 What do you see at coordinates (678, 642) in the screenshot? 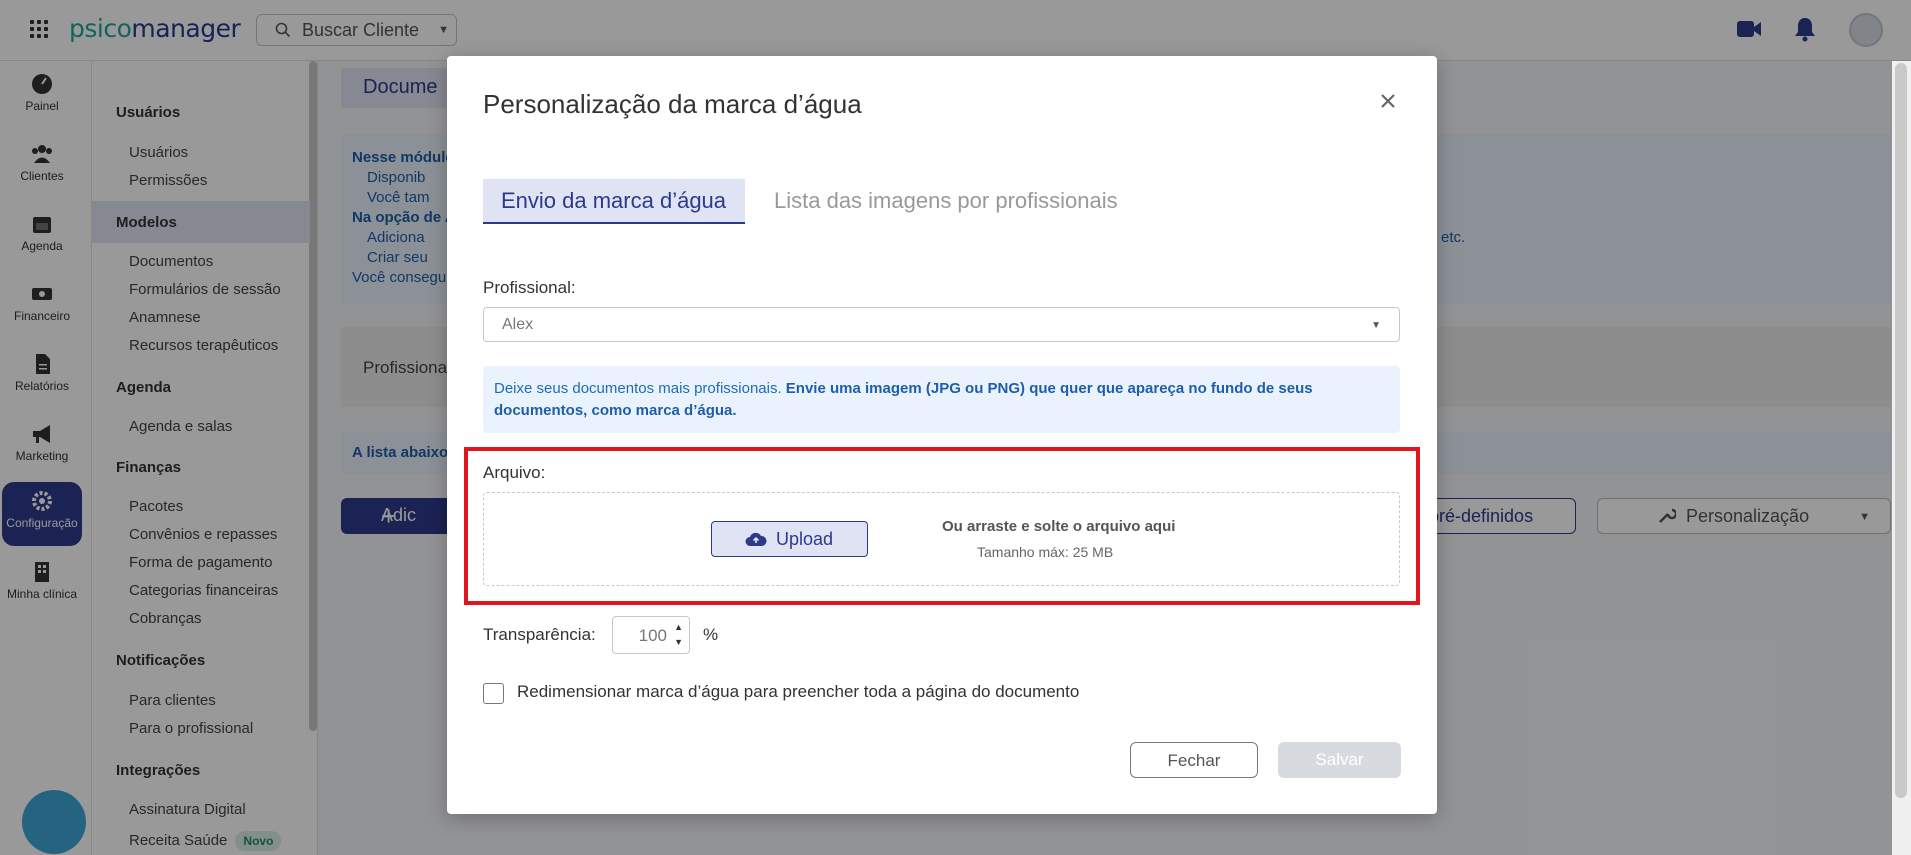
I see `stepper-down-icon: ▼` at bounding box center [678, 642].